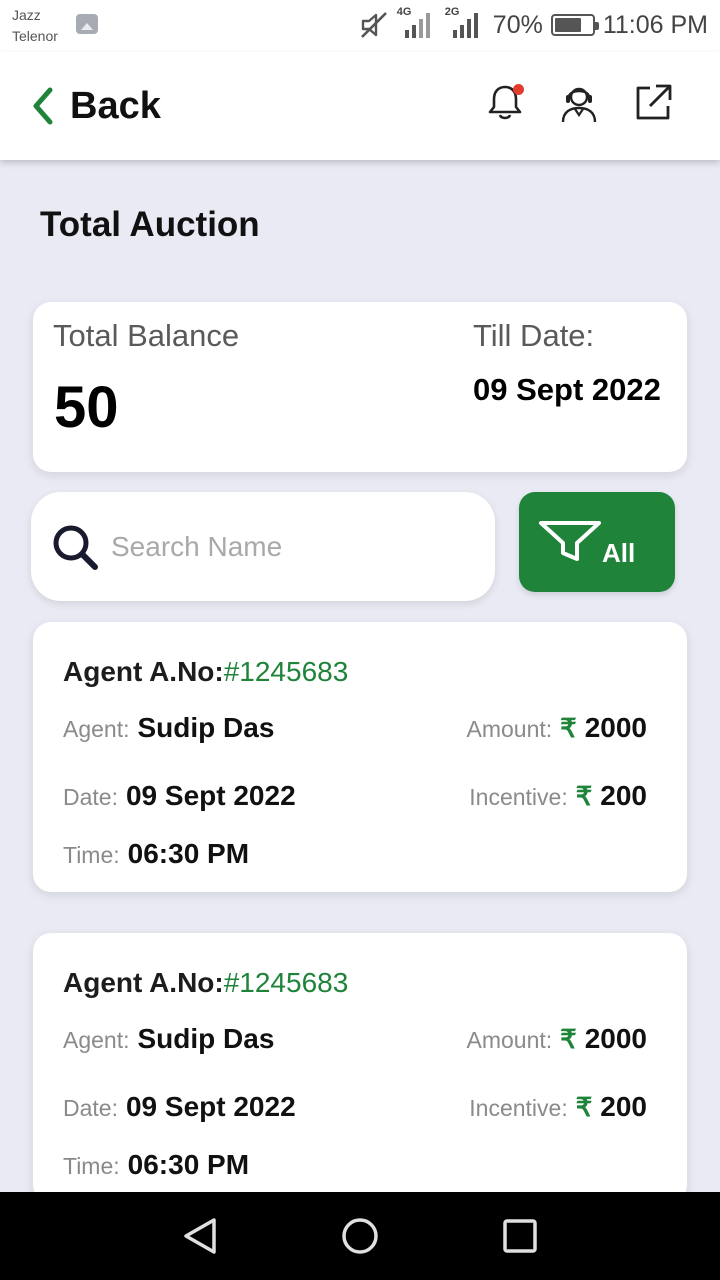 This screenshot has height=1280, width=720. I want to click on system-navigation-bar, so click(360, 1236).